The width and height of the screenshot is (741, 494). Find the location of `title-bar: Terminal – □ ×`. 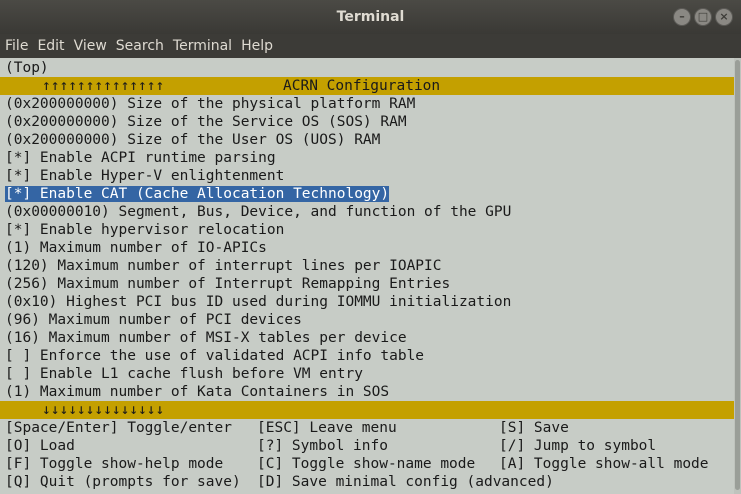

title-bar: Terminal – □ × is located at coordinates (370, 17).